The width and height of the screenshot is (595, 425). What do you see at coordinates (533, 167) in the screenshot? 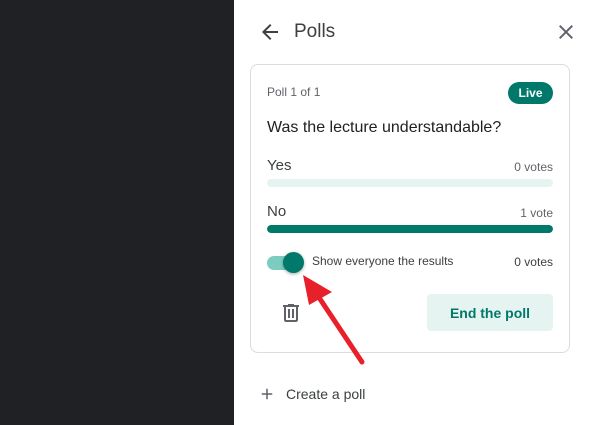
I see `option-votes-yes: 0 votes` at bounding box center [533, 167].